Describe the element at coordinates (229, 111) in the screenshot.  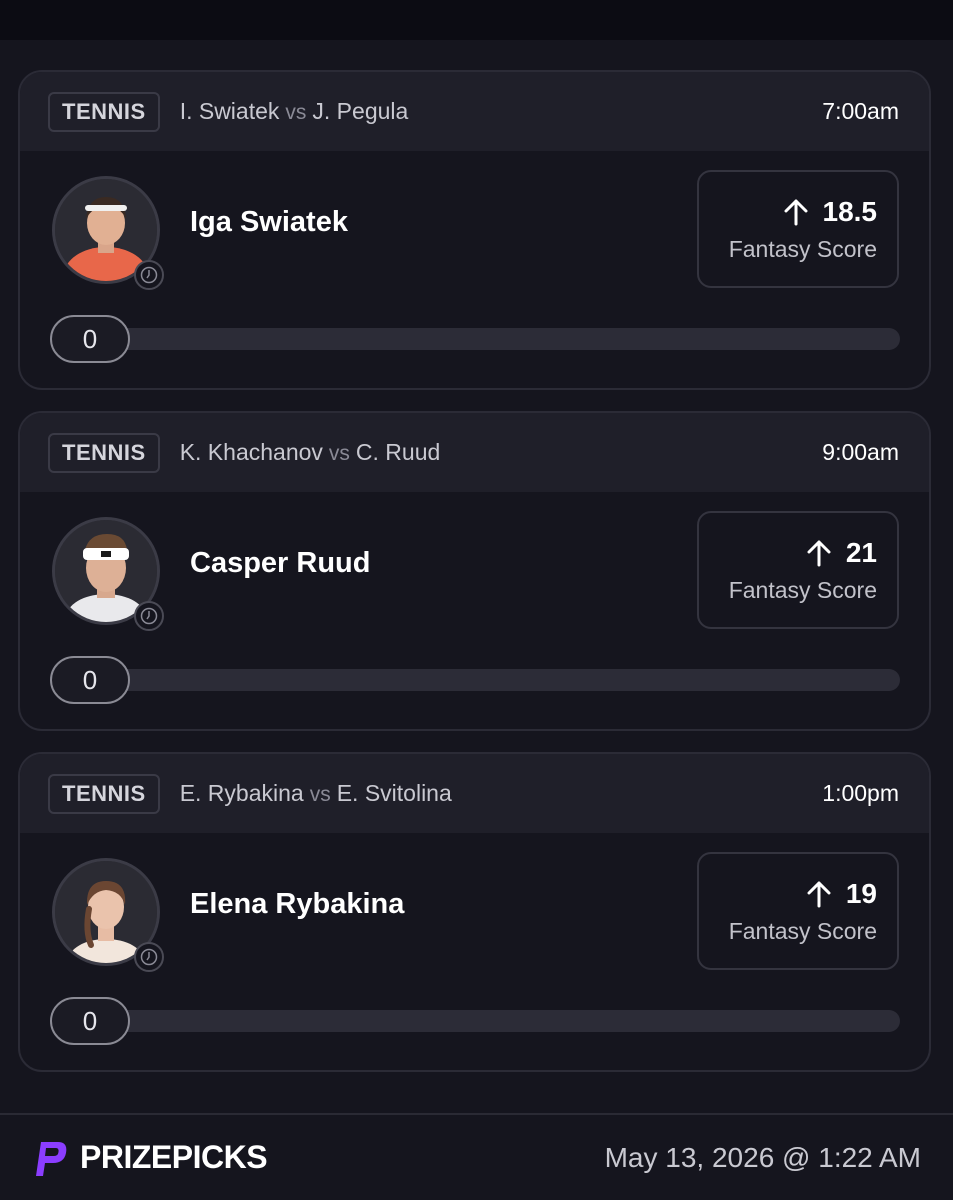
I see `matchup-player-a: I. Swiatek` at that location.